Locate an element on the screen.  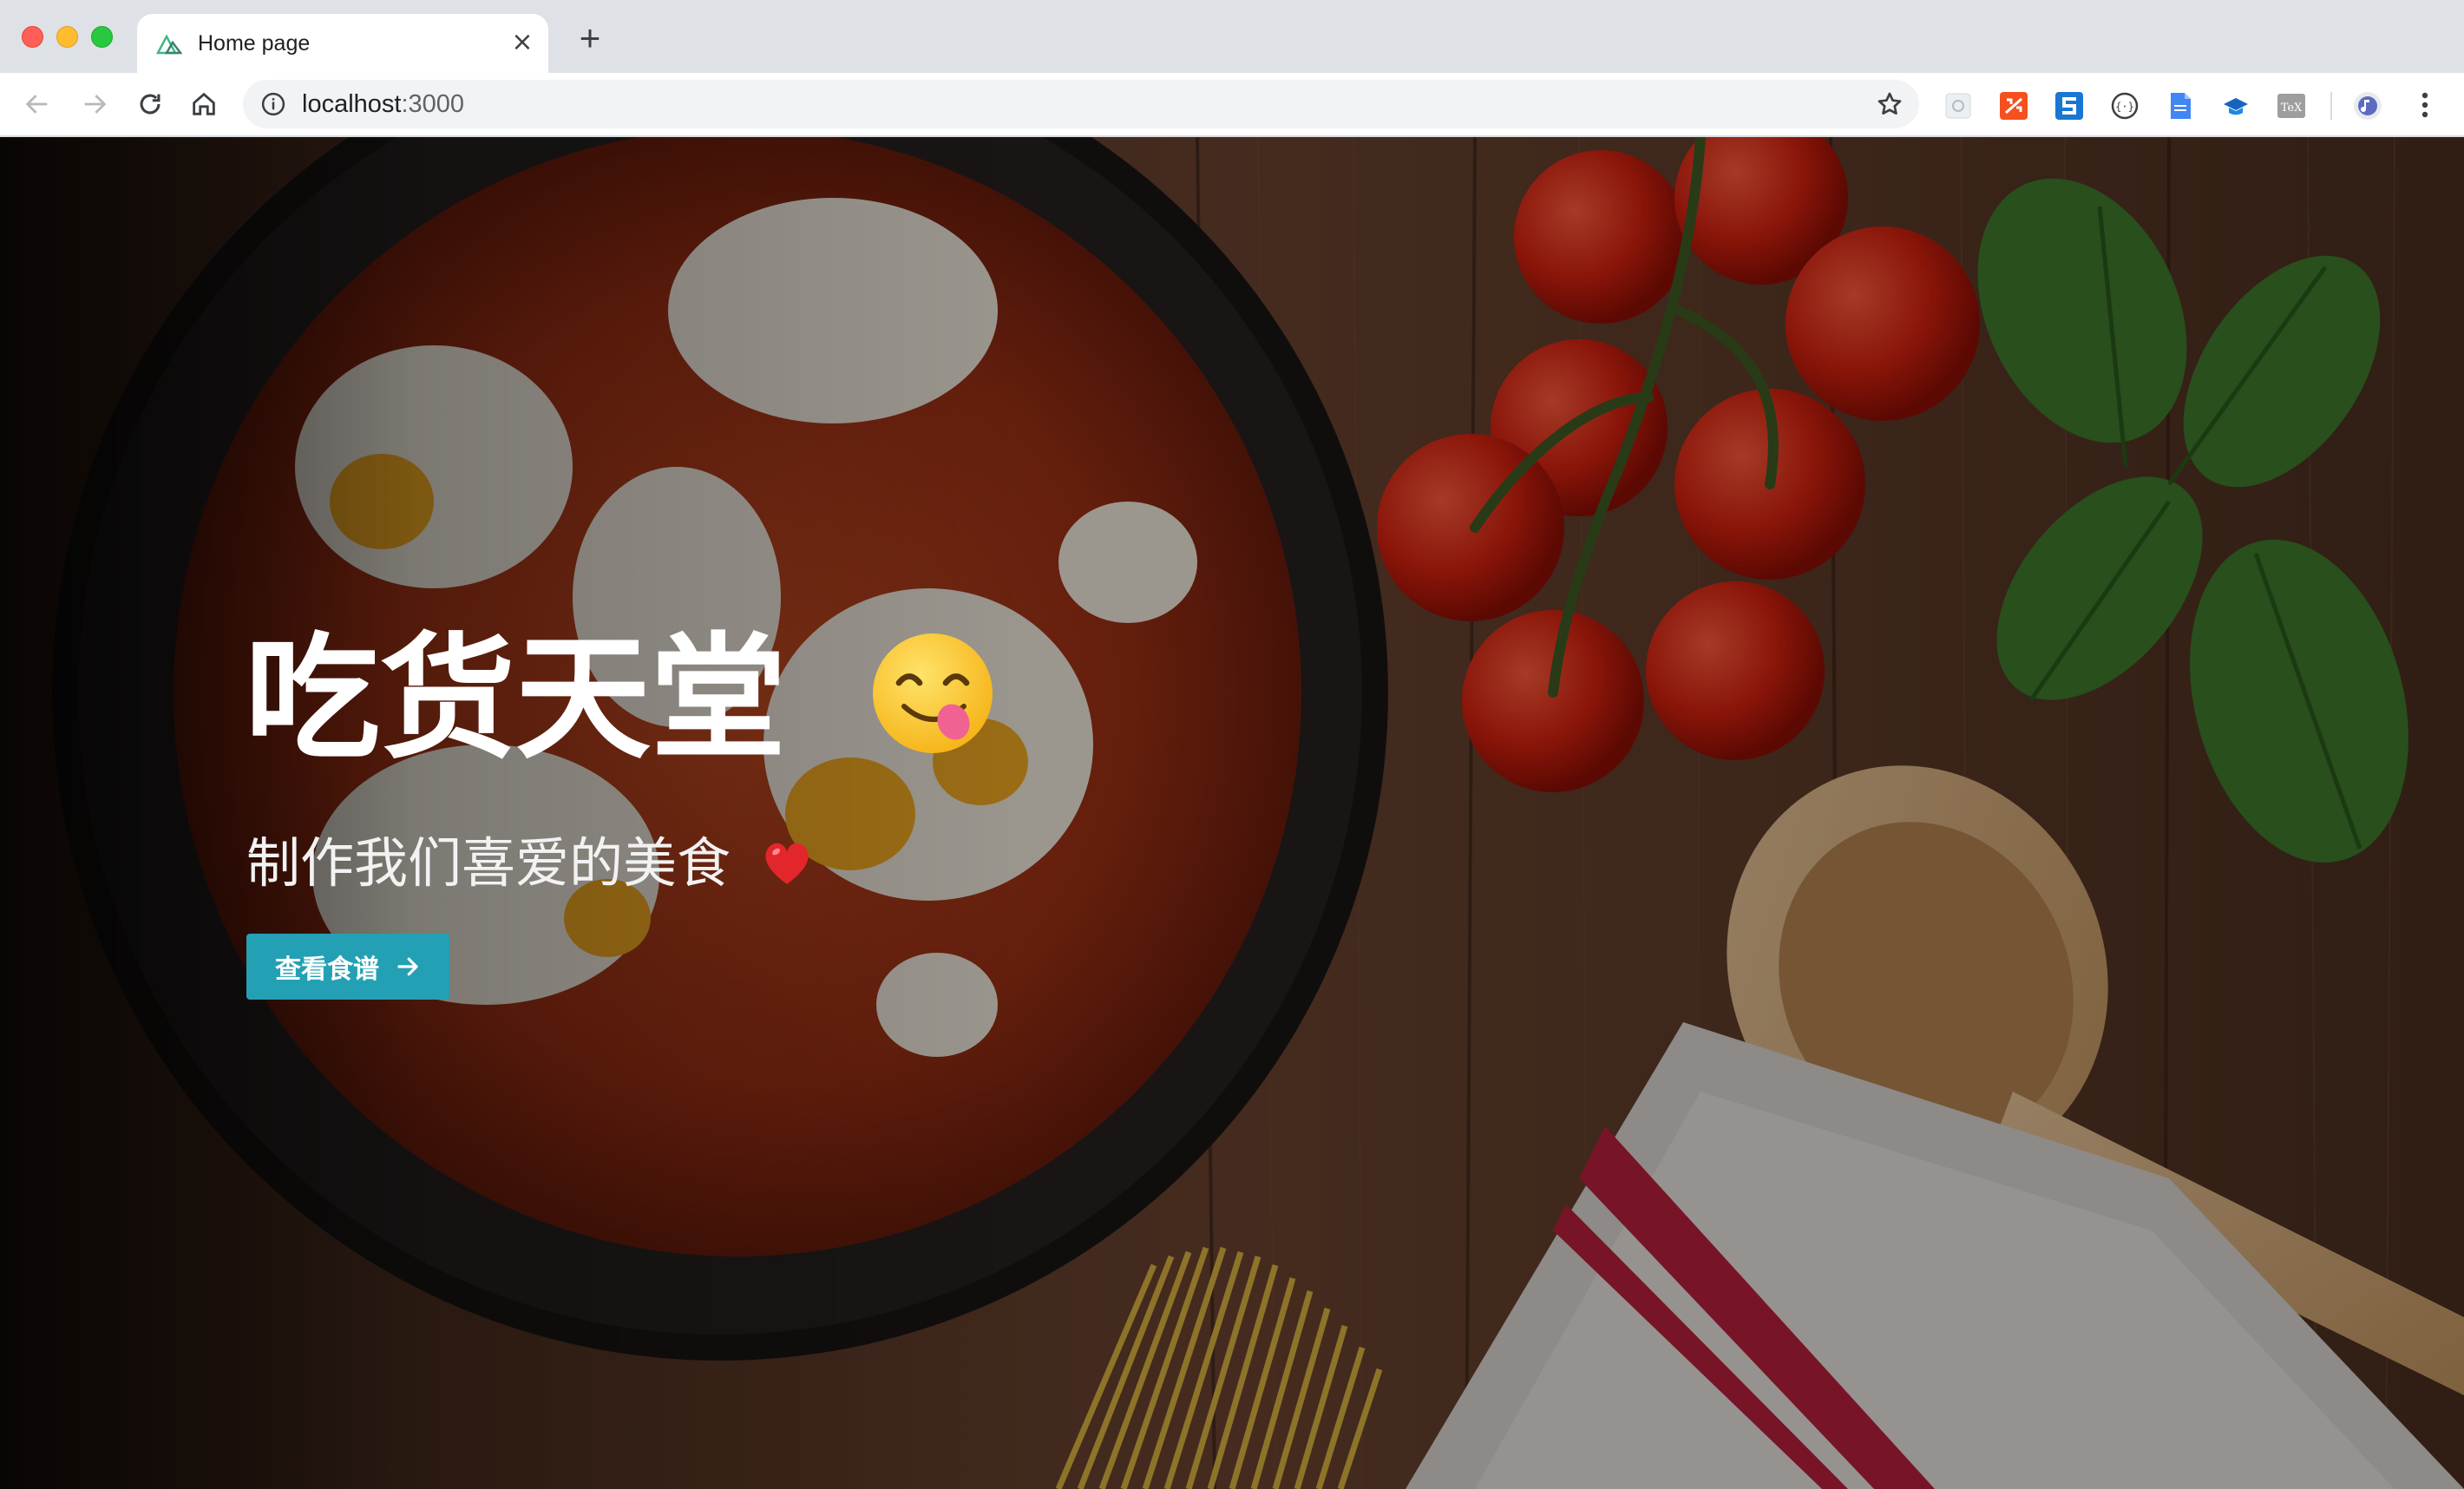
yum-face-emoji-icon is located at coordinates (933, 693).